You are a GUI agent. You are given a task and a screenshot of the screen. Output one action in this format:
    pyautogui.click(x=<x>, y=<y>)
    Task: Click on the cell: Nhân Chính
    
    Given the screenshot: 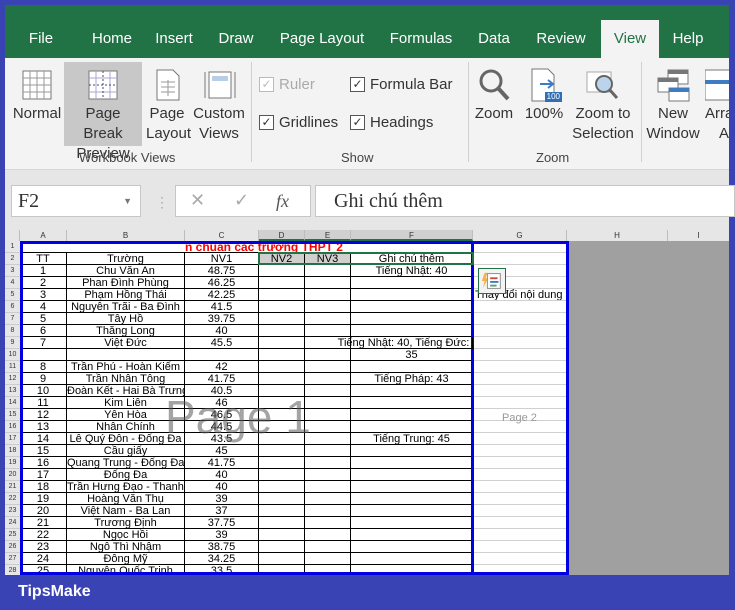 What is the action you would take?
    pyautogui.click(x=126, y=427)
    